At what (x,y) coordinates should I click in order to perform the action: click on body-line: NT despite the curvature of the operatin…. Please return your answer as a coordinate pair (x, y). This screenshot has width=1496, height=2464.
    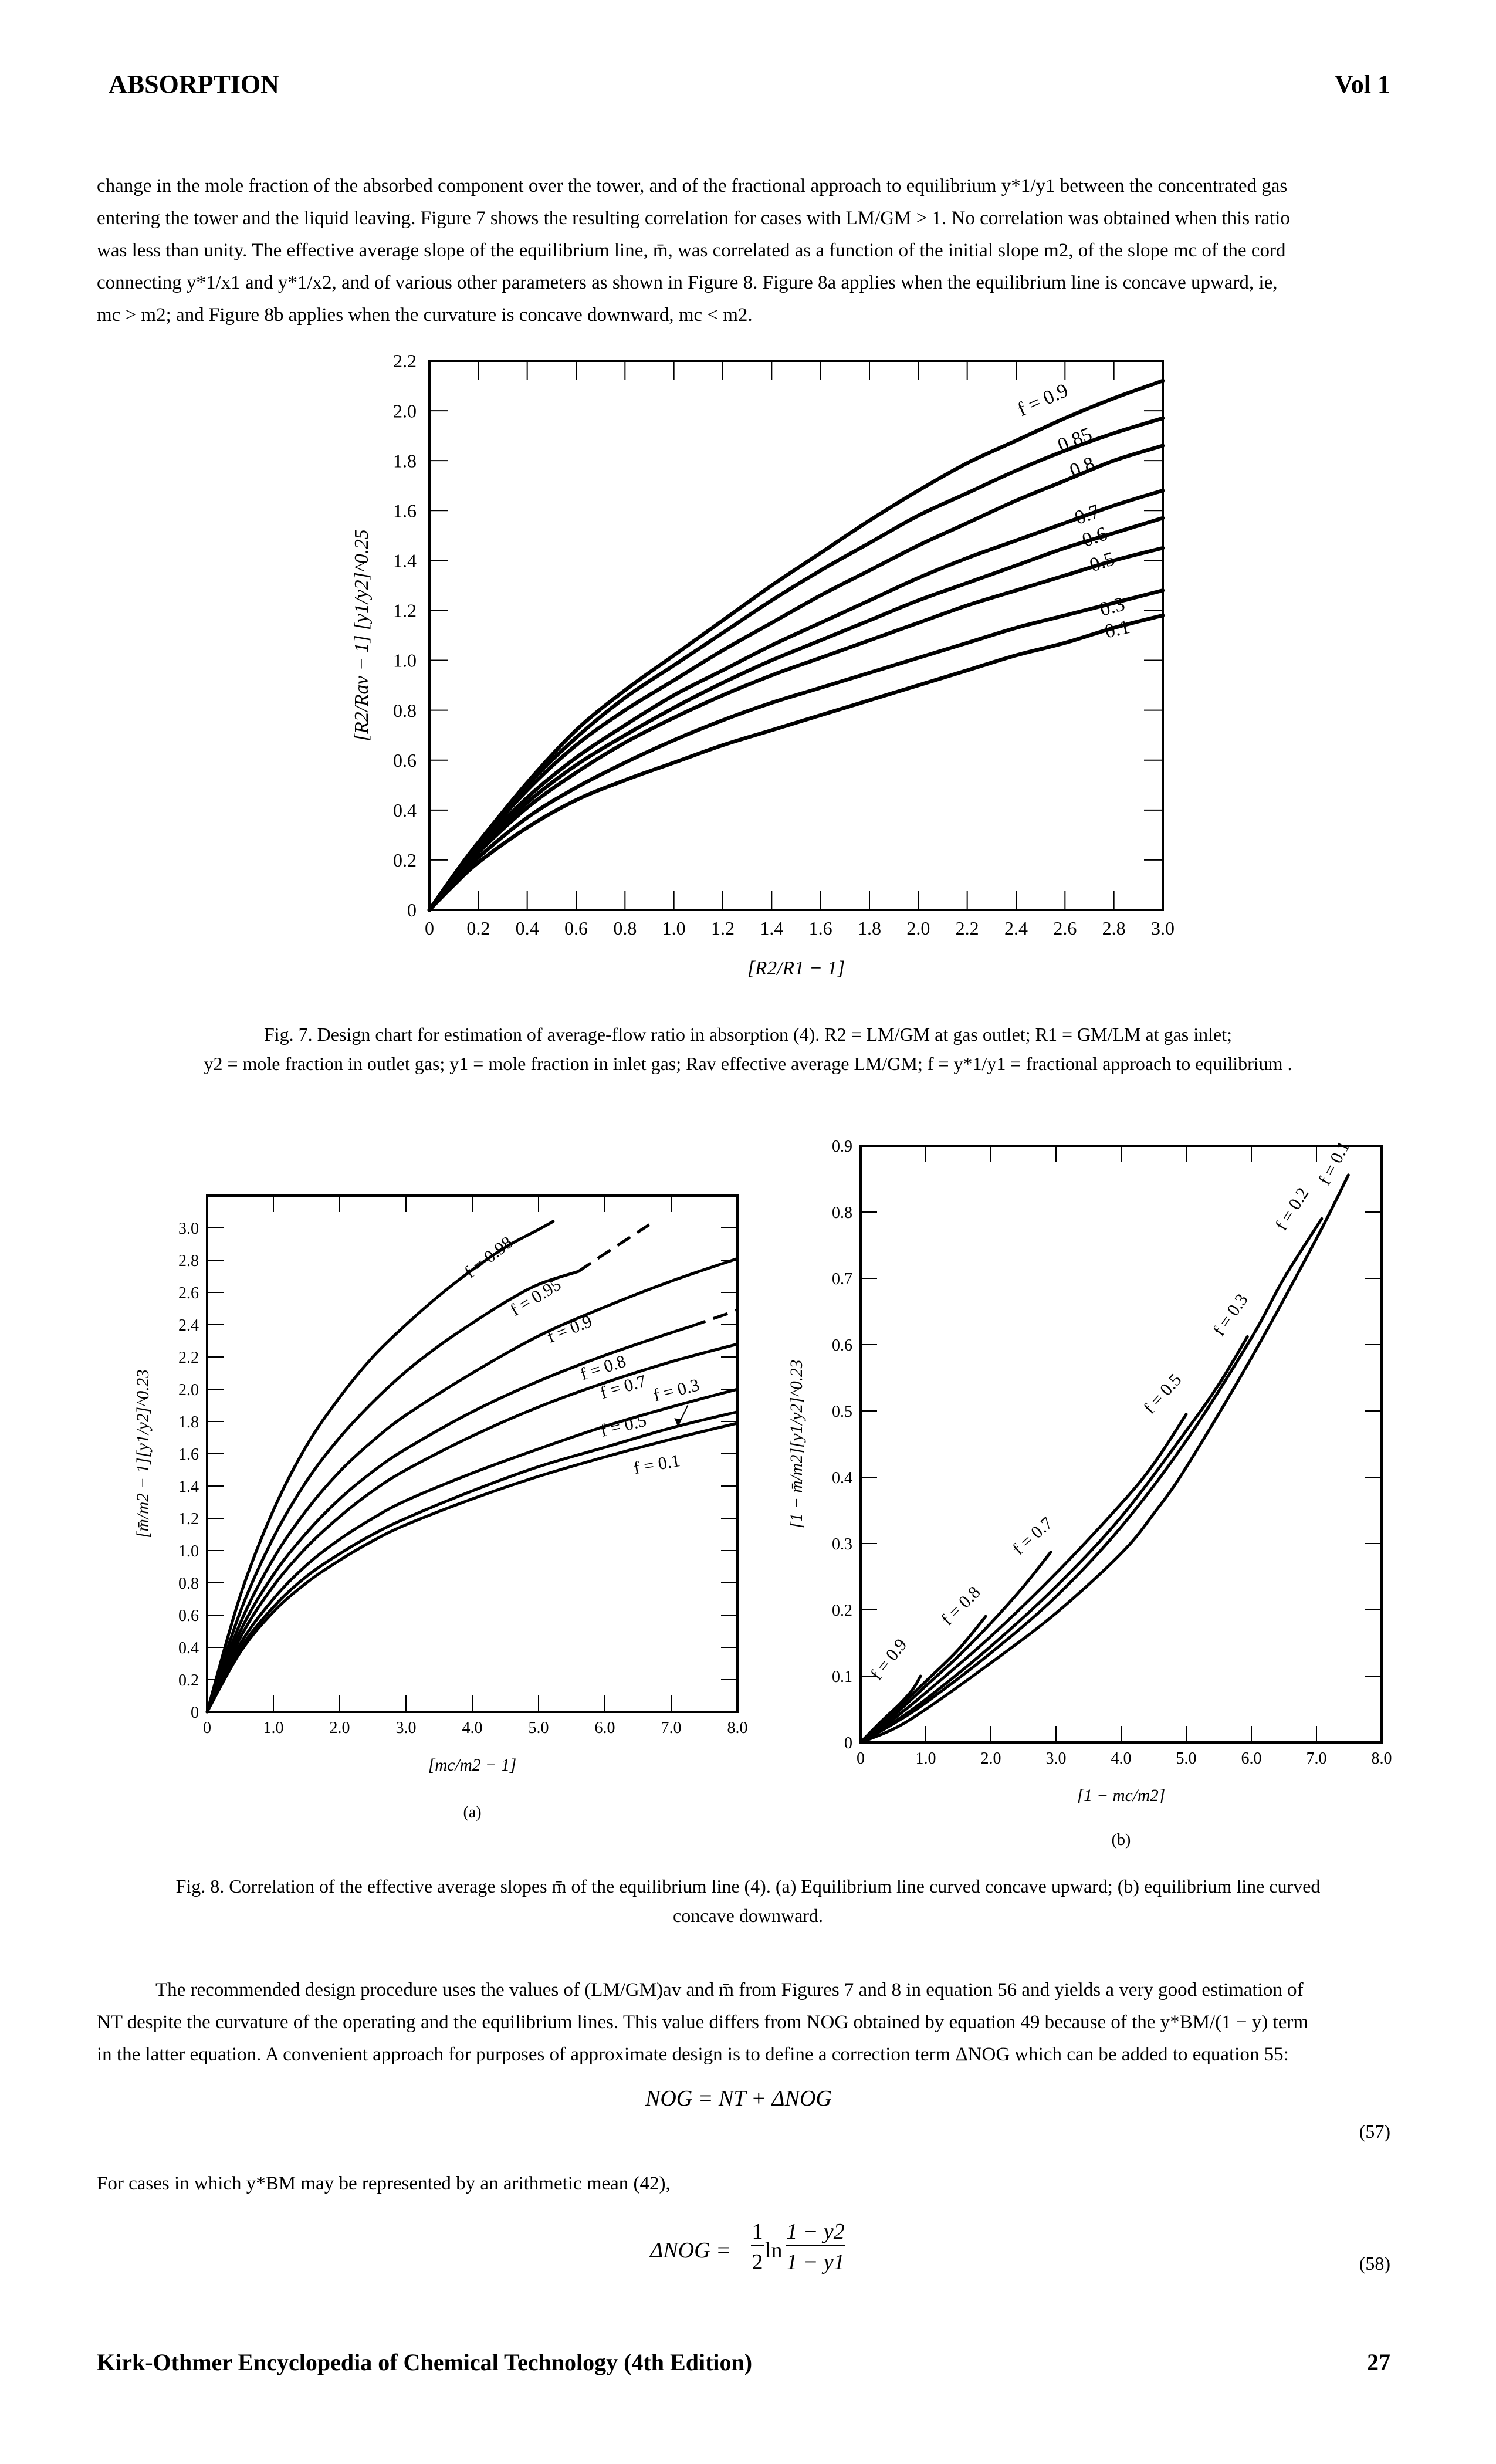
    Looking at the image, I should click on (702, 2022).